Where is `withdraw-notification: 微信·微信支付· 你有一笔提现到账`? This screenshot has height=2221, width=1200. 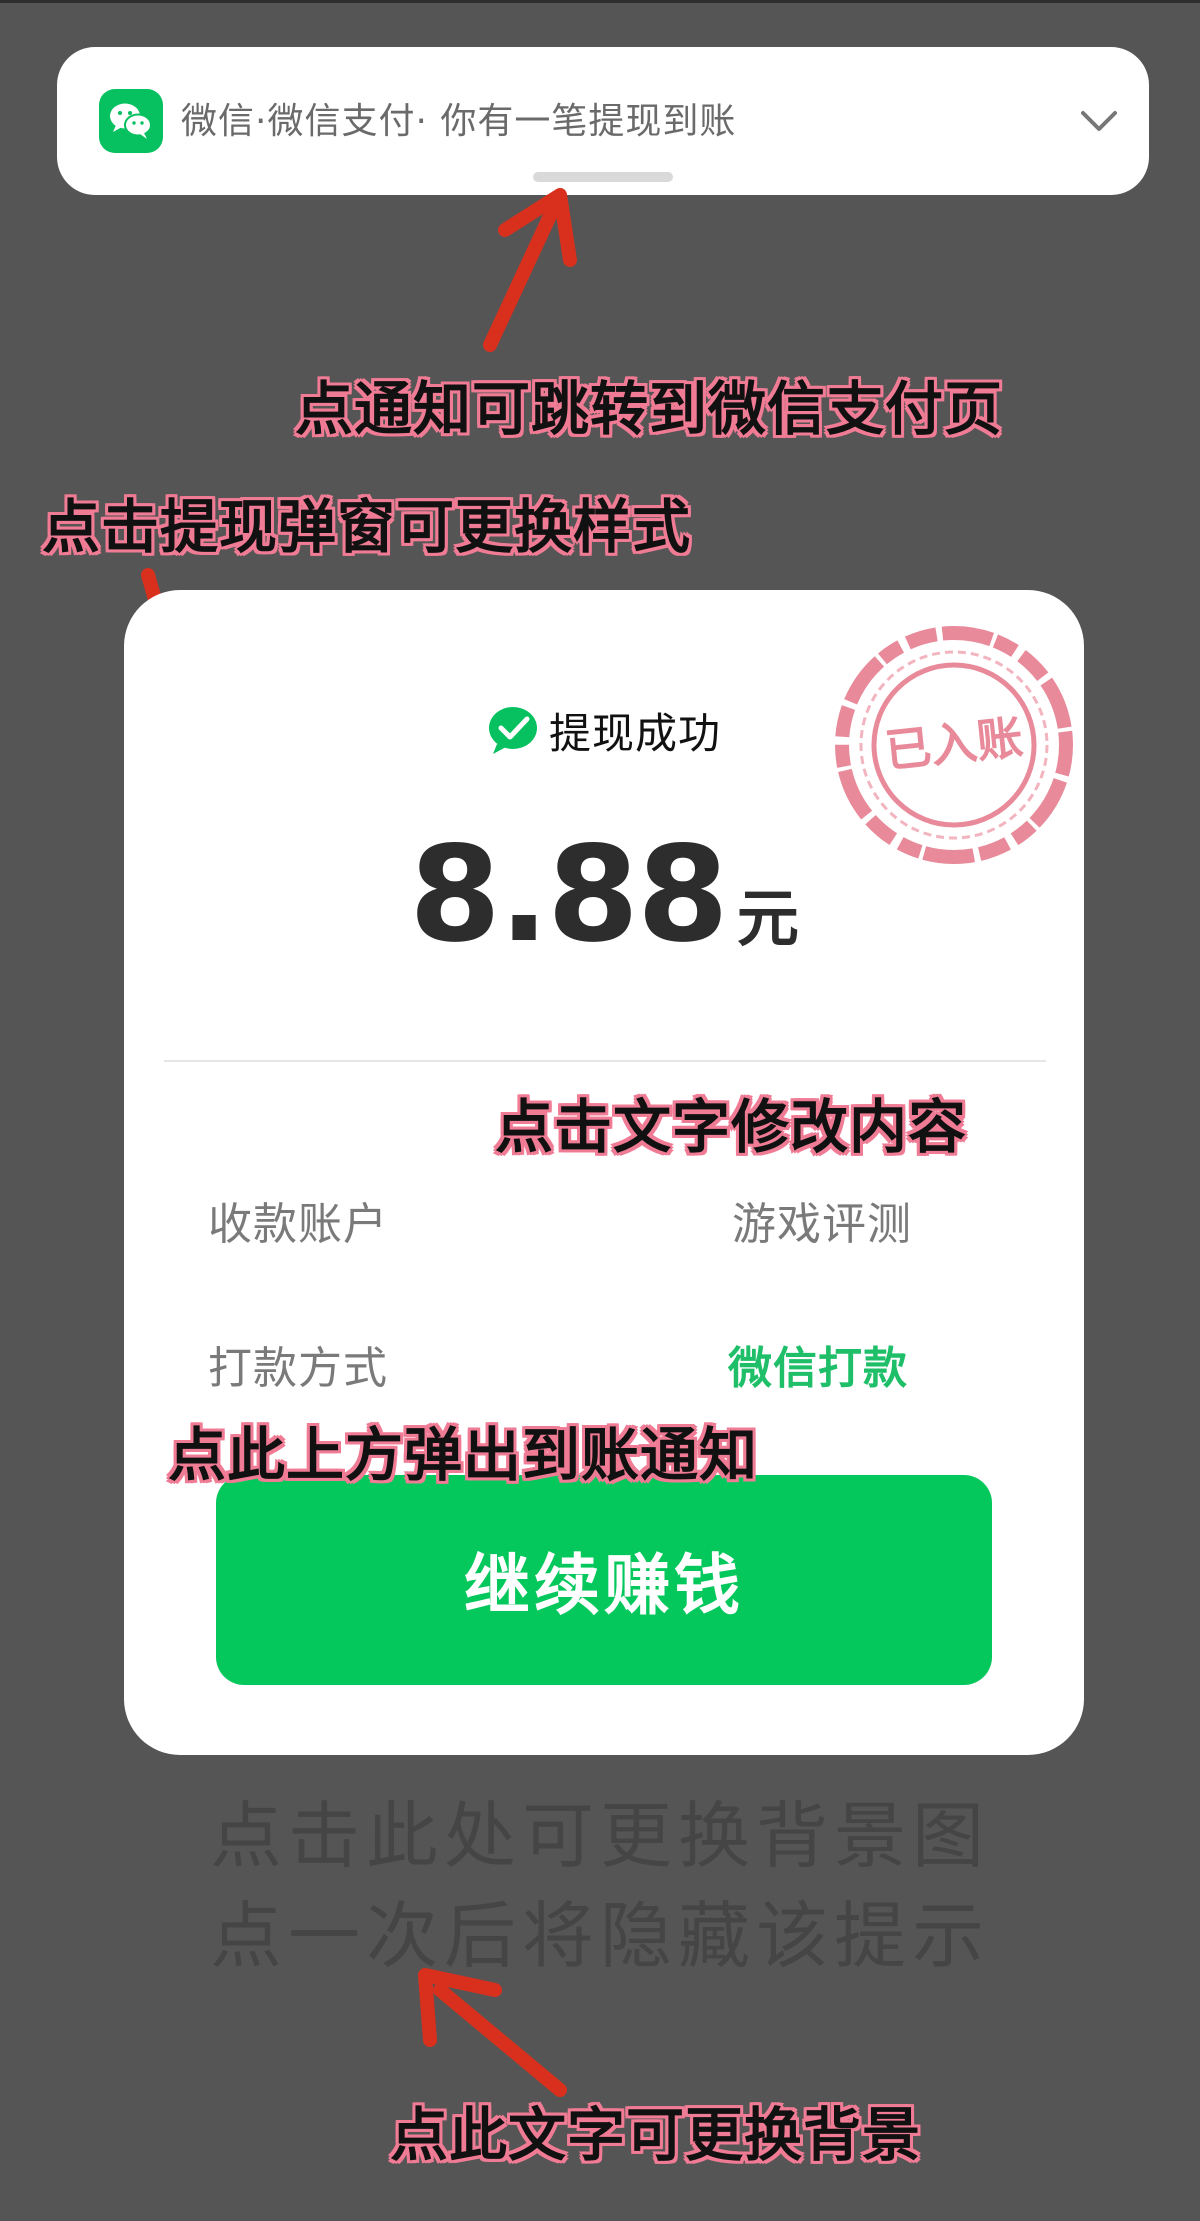
withdraw-notification: 微信·微信支付· 你有一笔提现到账 is located at coordinates (603, 121).